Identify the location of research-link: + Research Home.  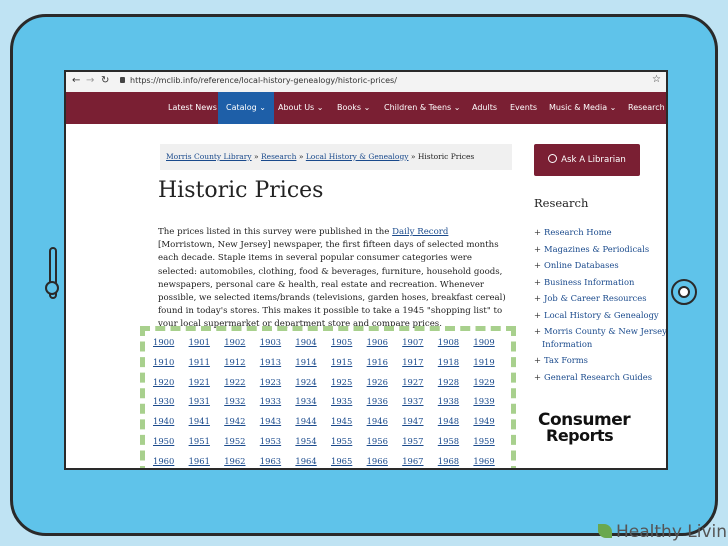
(573, 232).